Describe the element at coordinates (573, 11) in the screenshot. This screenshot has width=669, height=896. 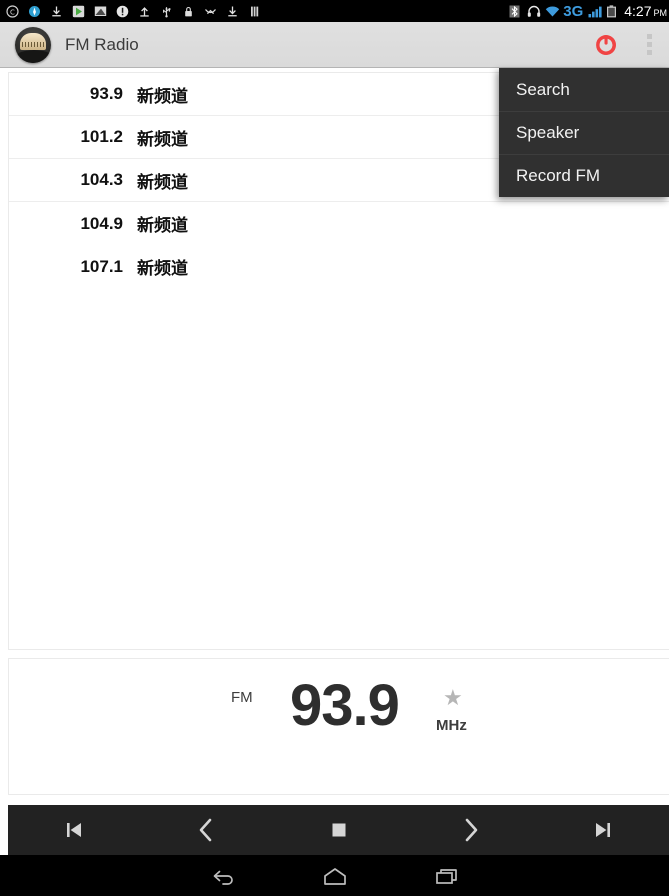
I see `network-type-label: 3G` at that location.